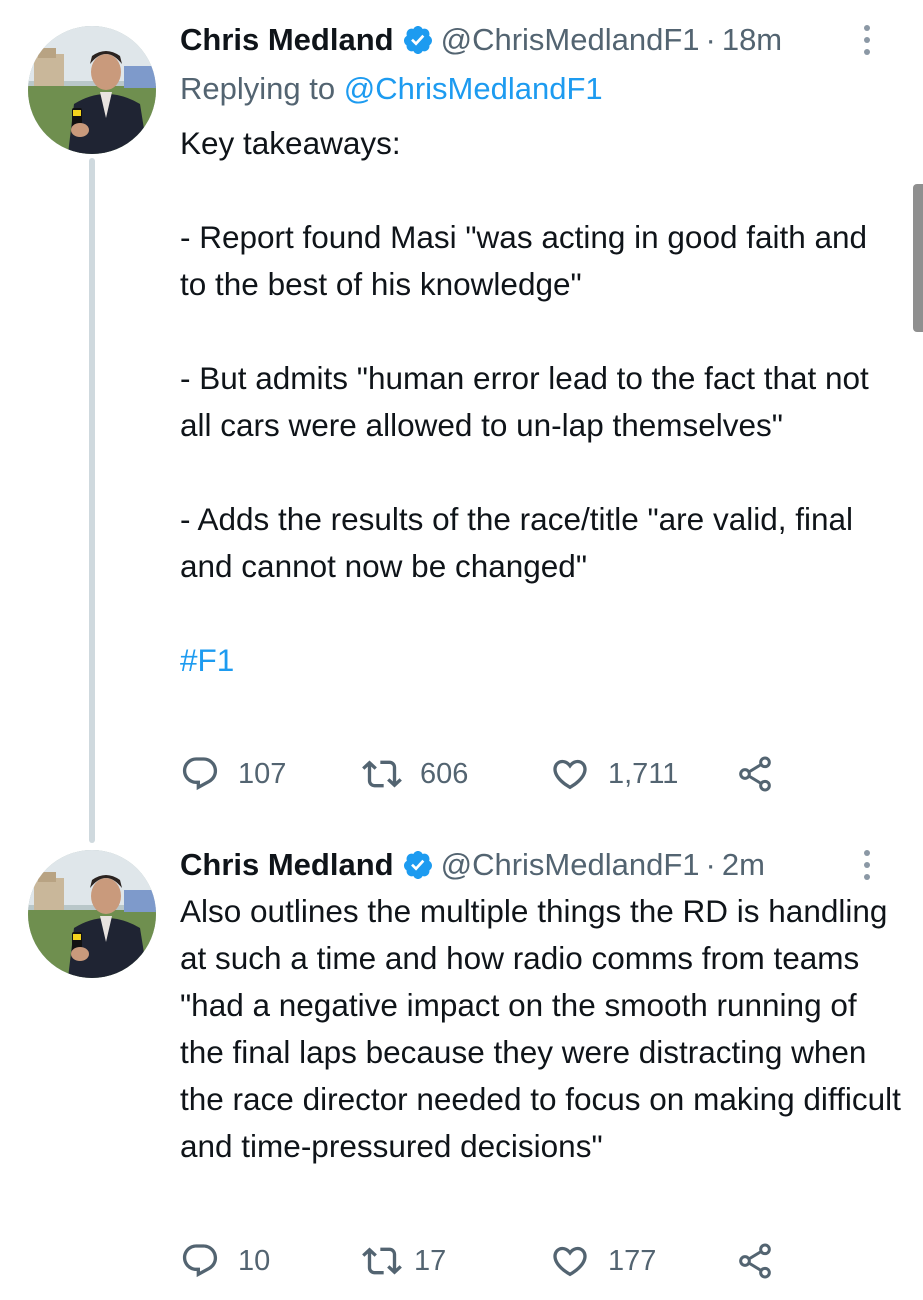 The height and width of the screenshot is (1300, 923). What do you see at coordinates (500, 774) in the screenshot?
I see `action-bar: 107 606 1,711` at bounding box center [500, 774].